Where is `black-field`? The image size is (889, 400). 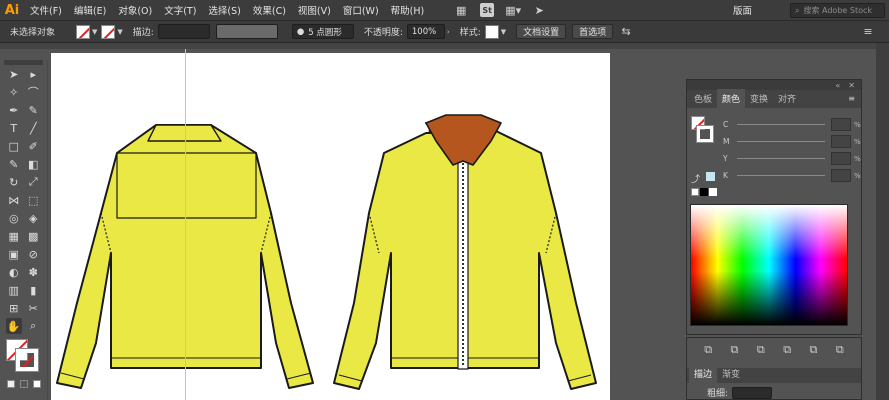
black-field is located at coordinates (841, 175).